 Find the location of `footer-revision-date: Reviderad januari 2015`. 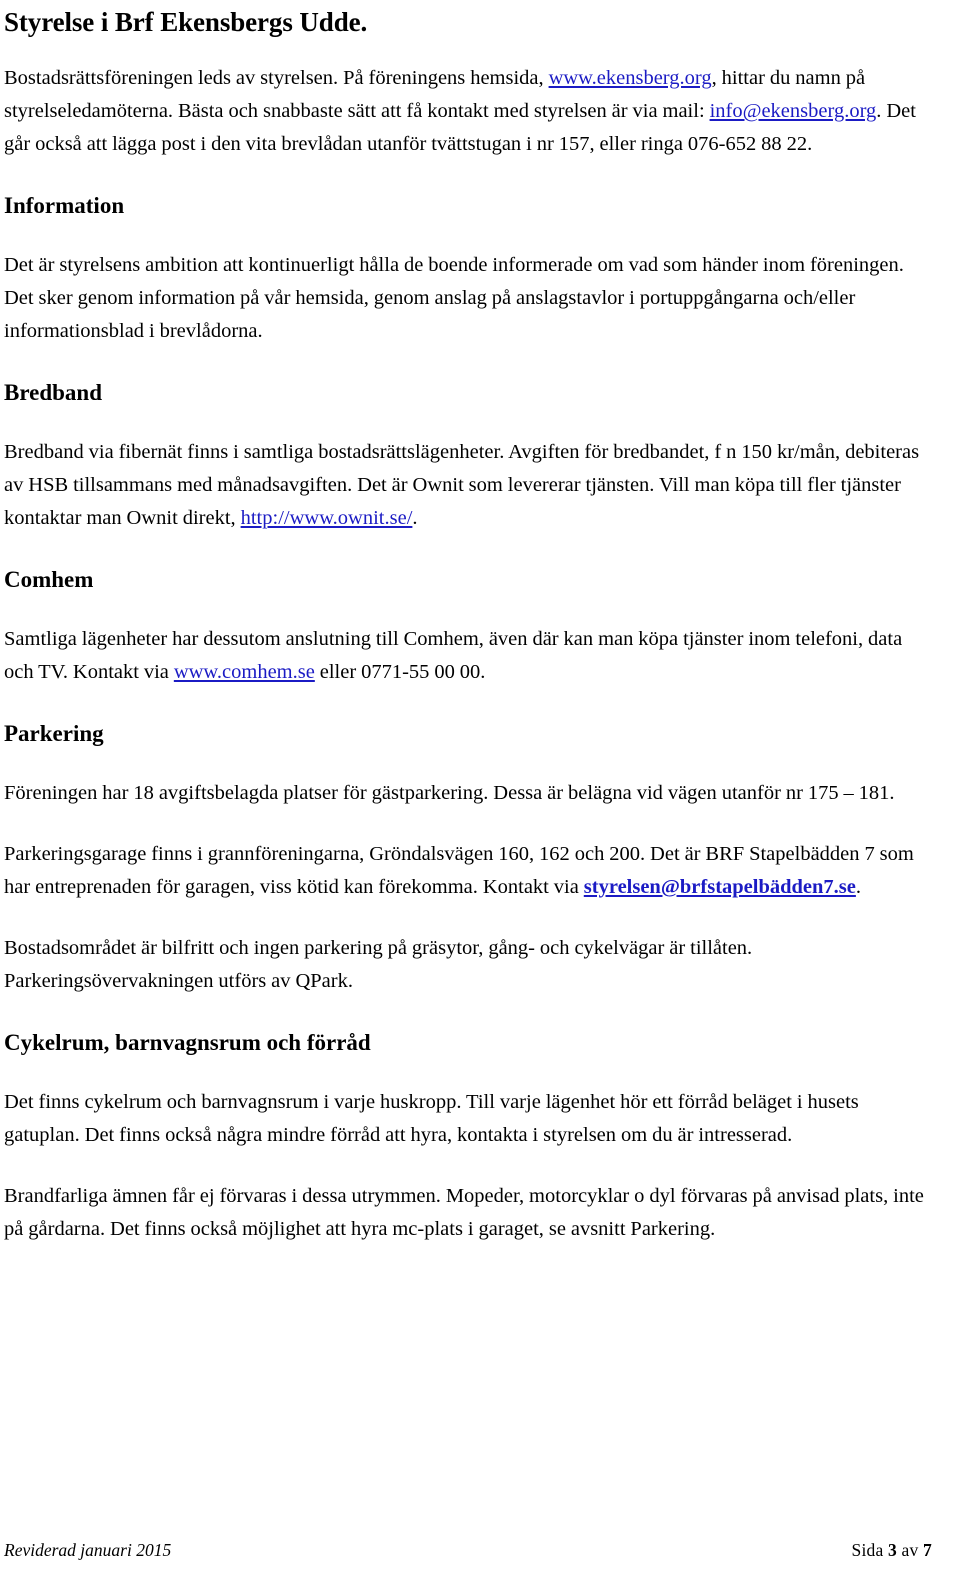

footer-revision-date: Reviderad januari 2015 is located at coordinates (88, 1550).